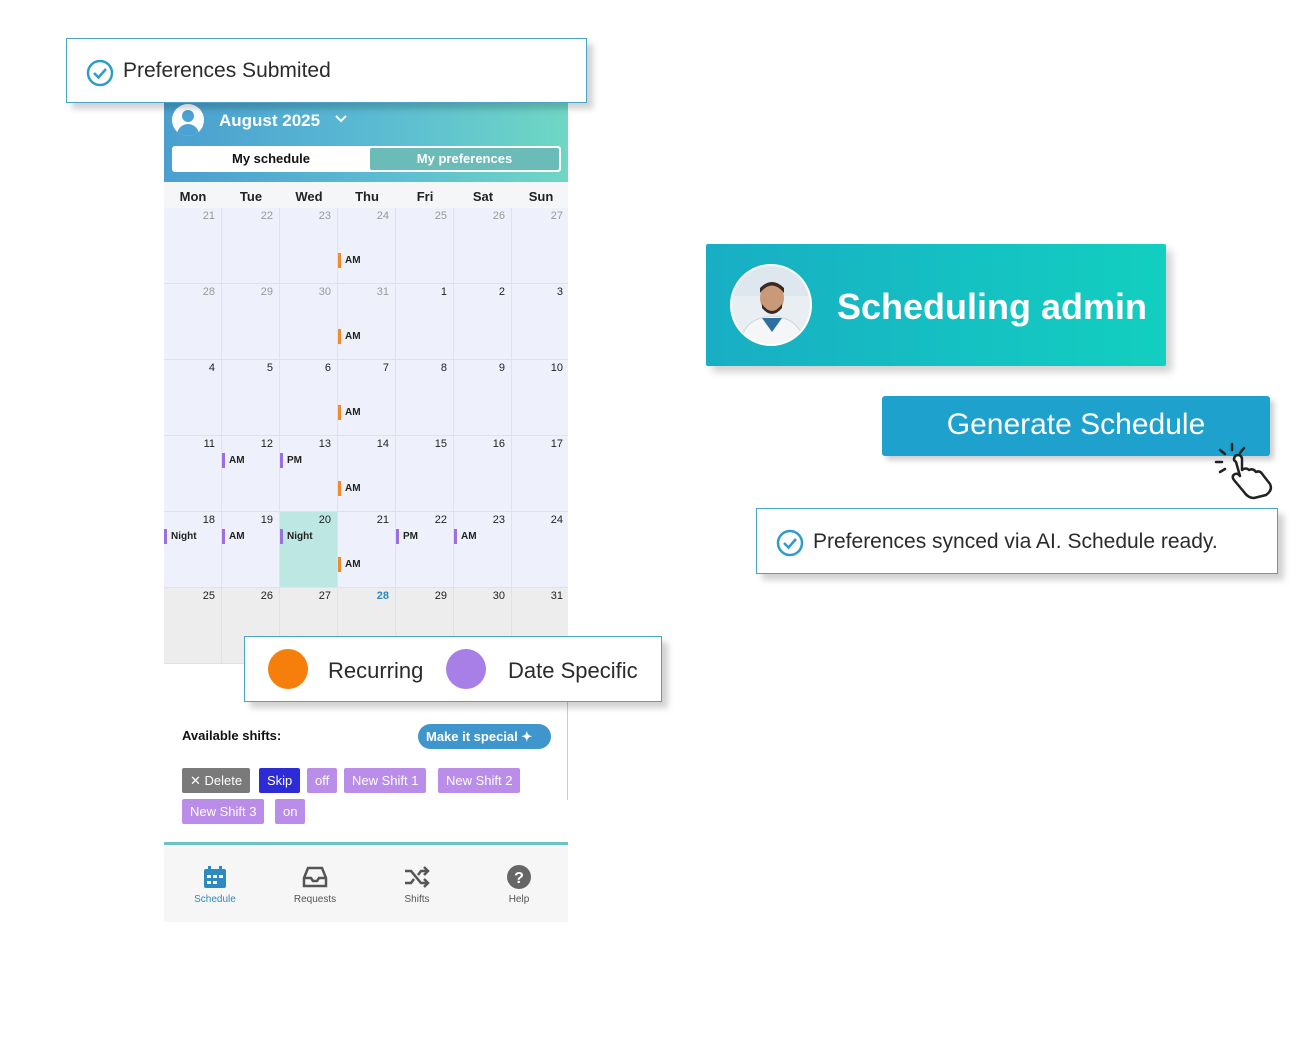 This screenshot has height=1038, width=1308. I want to click on shift-chip: New Shift 1, so click(385, 780).